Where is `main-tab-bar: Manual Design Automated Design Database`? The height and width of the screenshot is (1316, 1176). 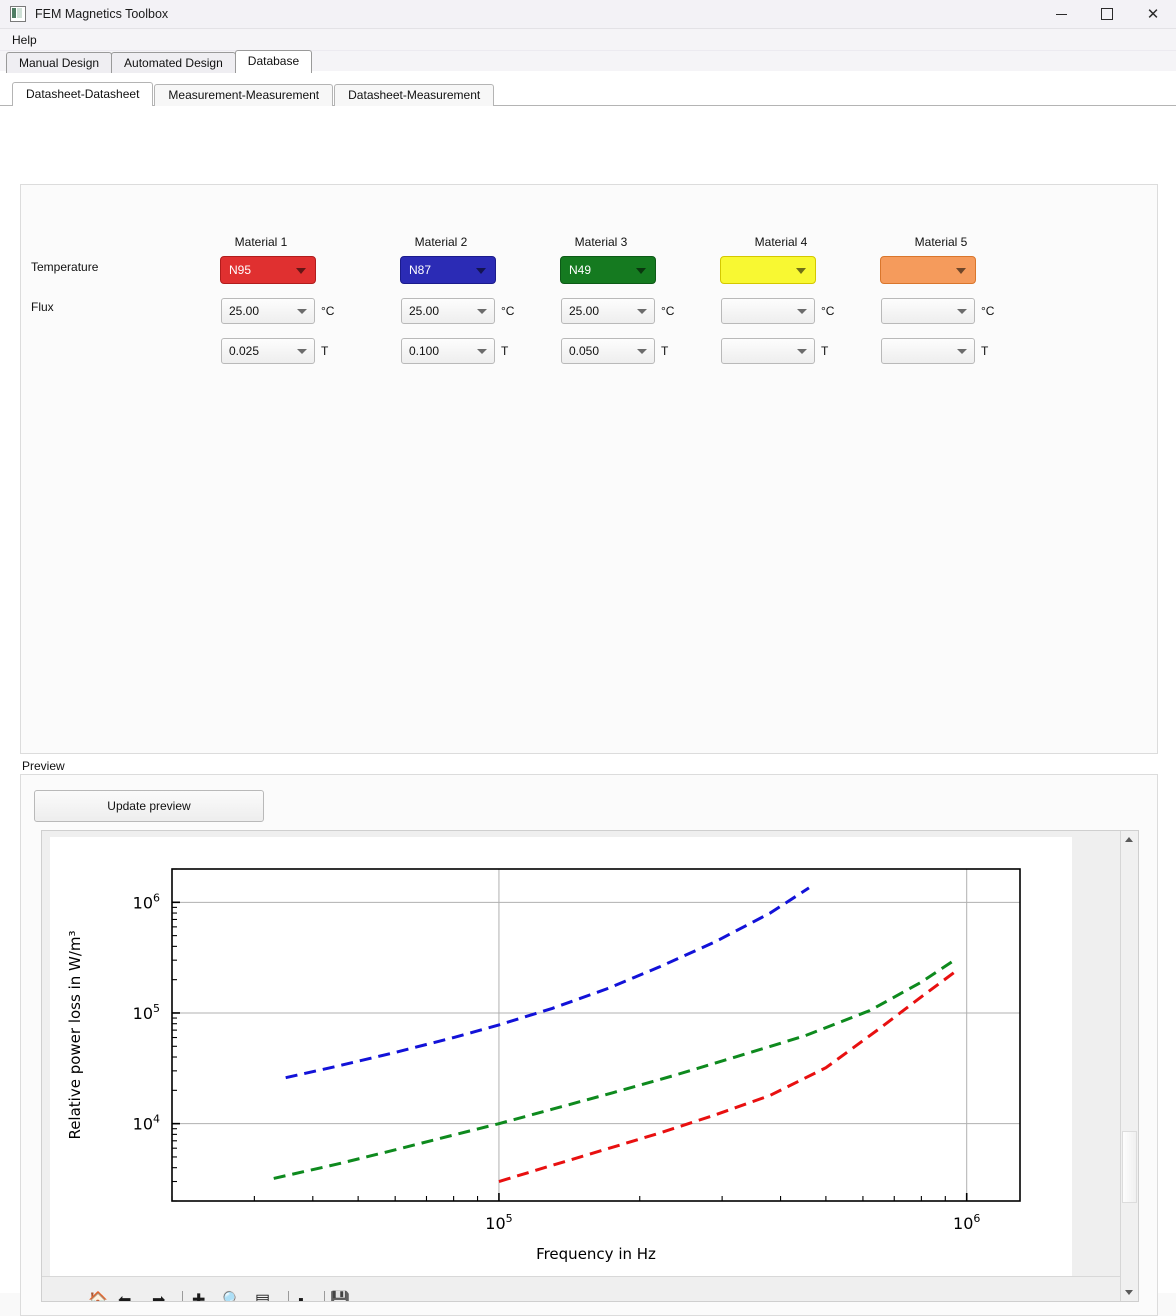 main-tab-bar: Manual Design Automated Design Database is located at coordinates (588, 62).